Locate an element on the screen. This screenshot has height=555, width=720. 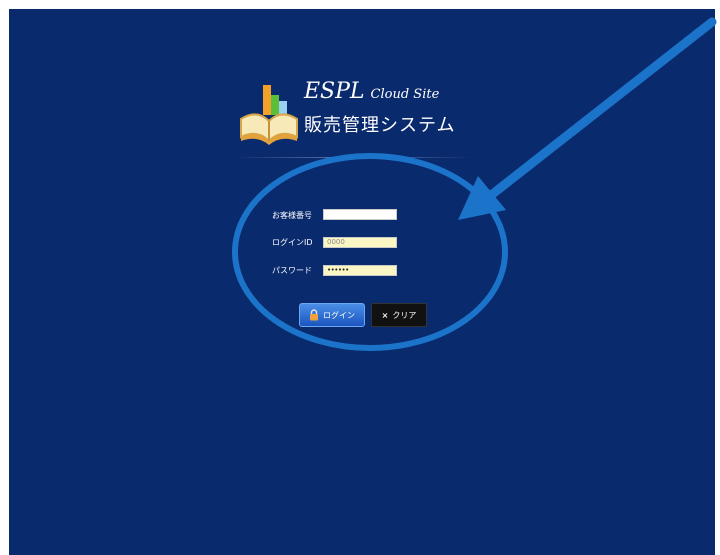
login-button: ログイン is located at coordinates (332, 315).